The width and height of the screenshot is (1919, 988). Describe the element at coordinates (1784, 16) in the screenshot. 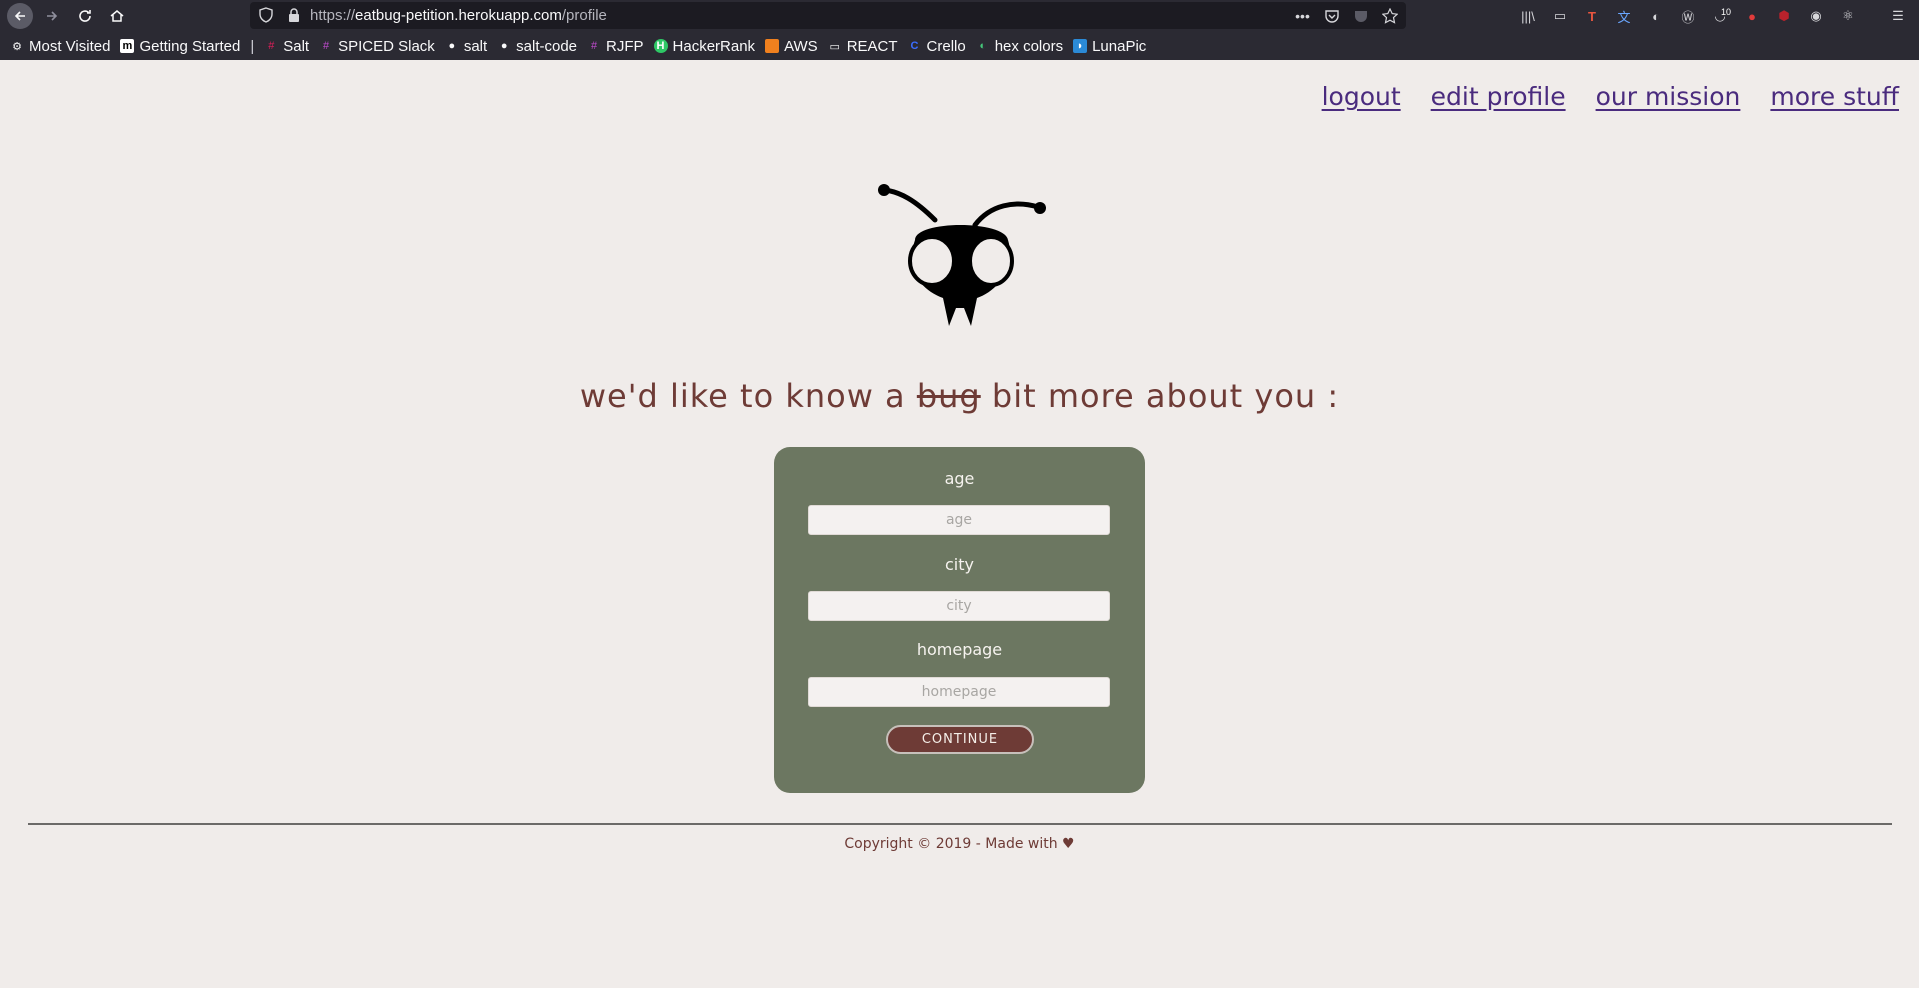

I see `ublock-icon: ⬢` at that location.